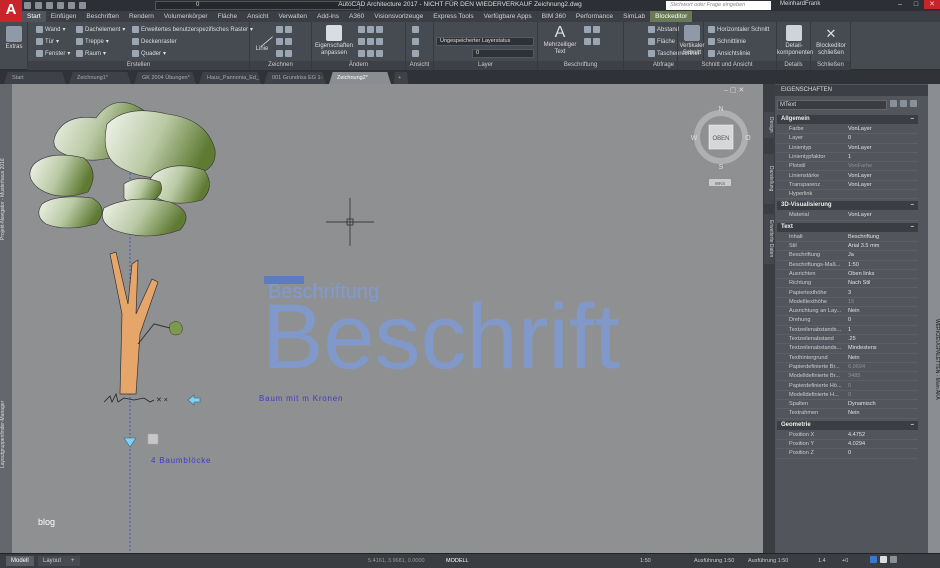 This screenshot has width=940, height=568. I want to click on property-row: Textzeilenabstands... 1, so click(847, 330).